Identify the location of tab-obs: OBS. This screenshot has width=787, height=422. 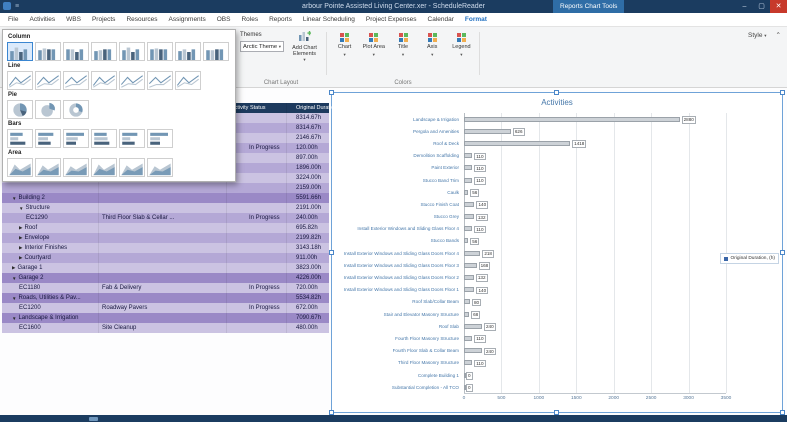
(224, 19).